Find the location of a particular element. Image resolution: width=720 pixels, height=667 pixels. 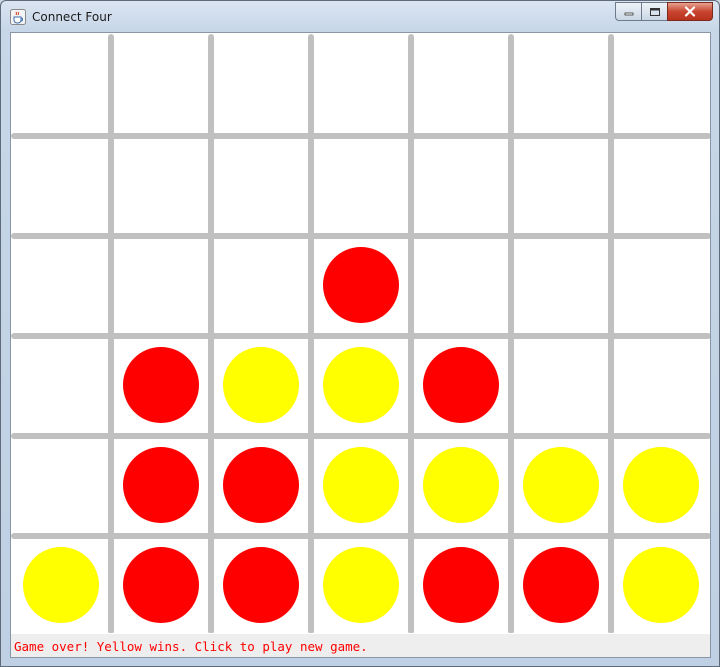

caption-buttons is located at coordinates (664, 12).